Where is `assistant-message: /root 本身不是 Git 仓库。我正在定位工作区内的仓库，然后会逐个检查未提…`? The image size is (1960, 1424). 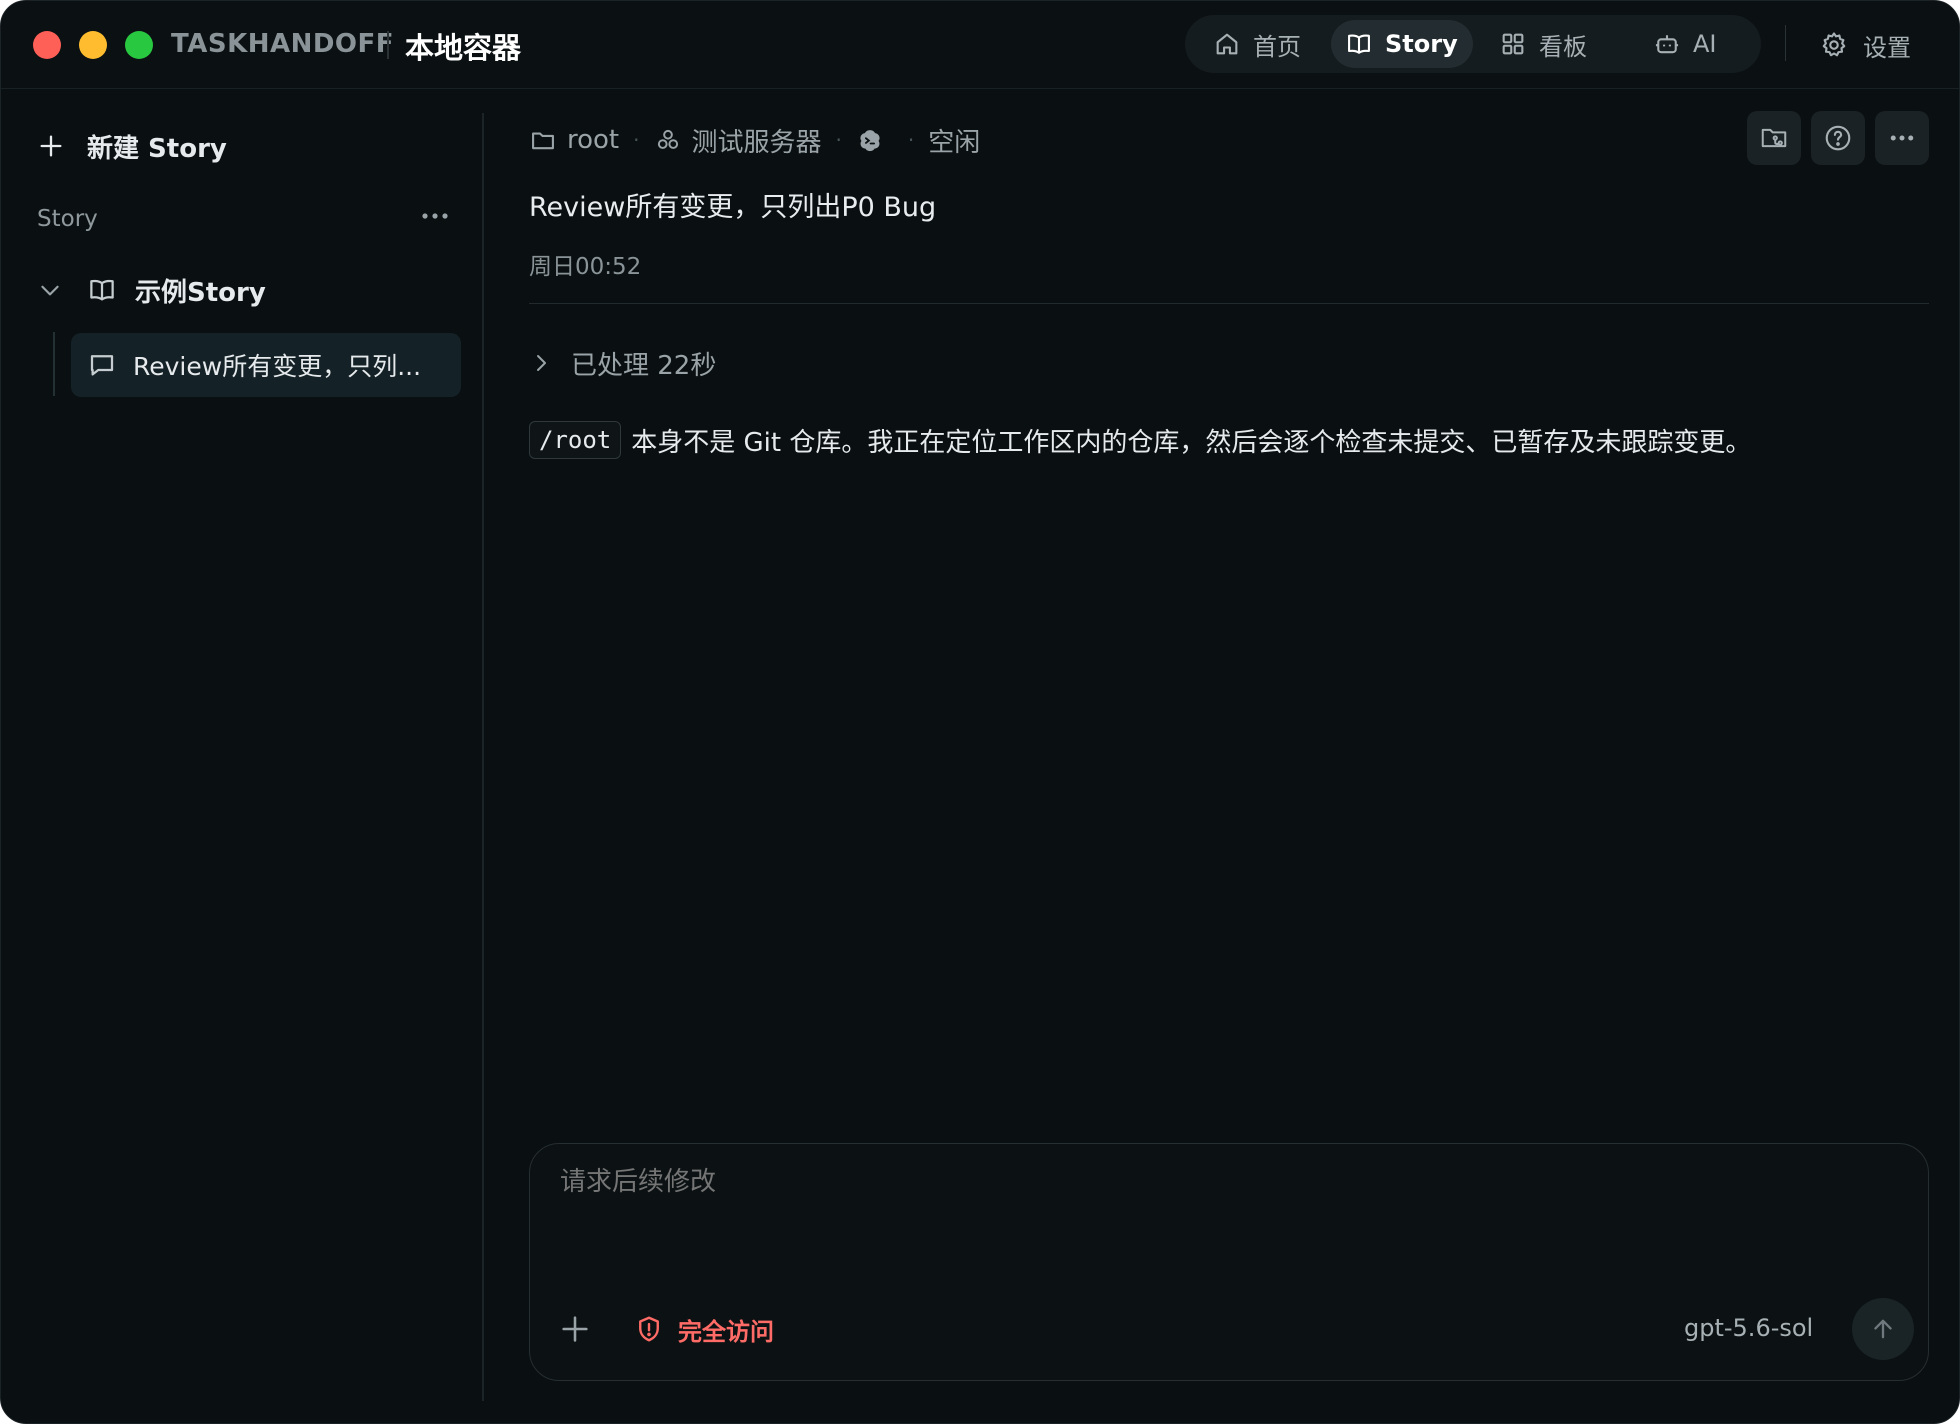
assistant-message: /root 本身不是 Git 仓库。我正在定位工作区内的仓库，然后会逐个检查未提… is located at coordinates (1140, 440).